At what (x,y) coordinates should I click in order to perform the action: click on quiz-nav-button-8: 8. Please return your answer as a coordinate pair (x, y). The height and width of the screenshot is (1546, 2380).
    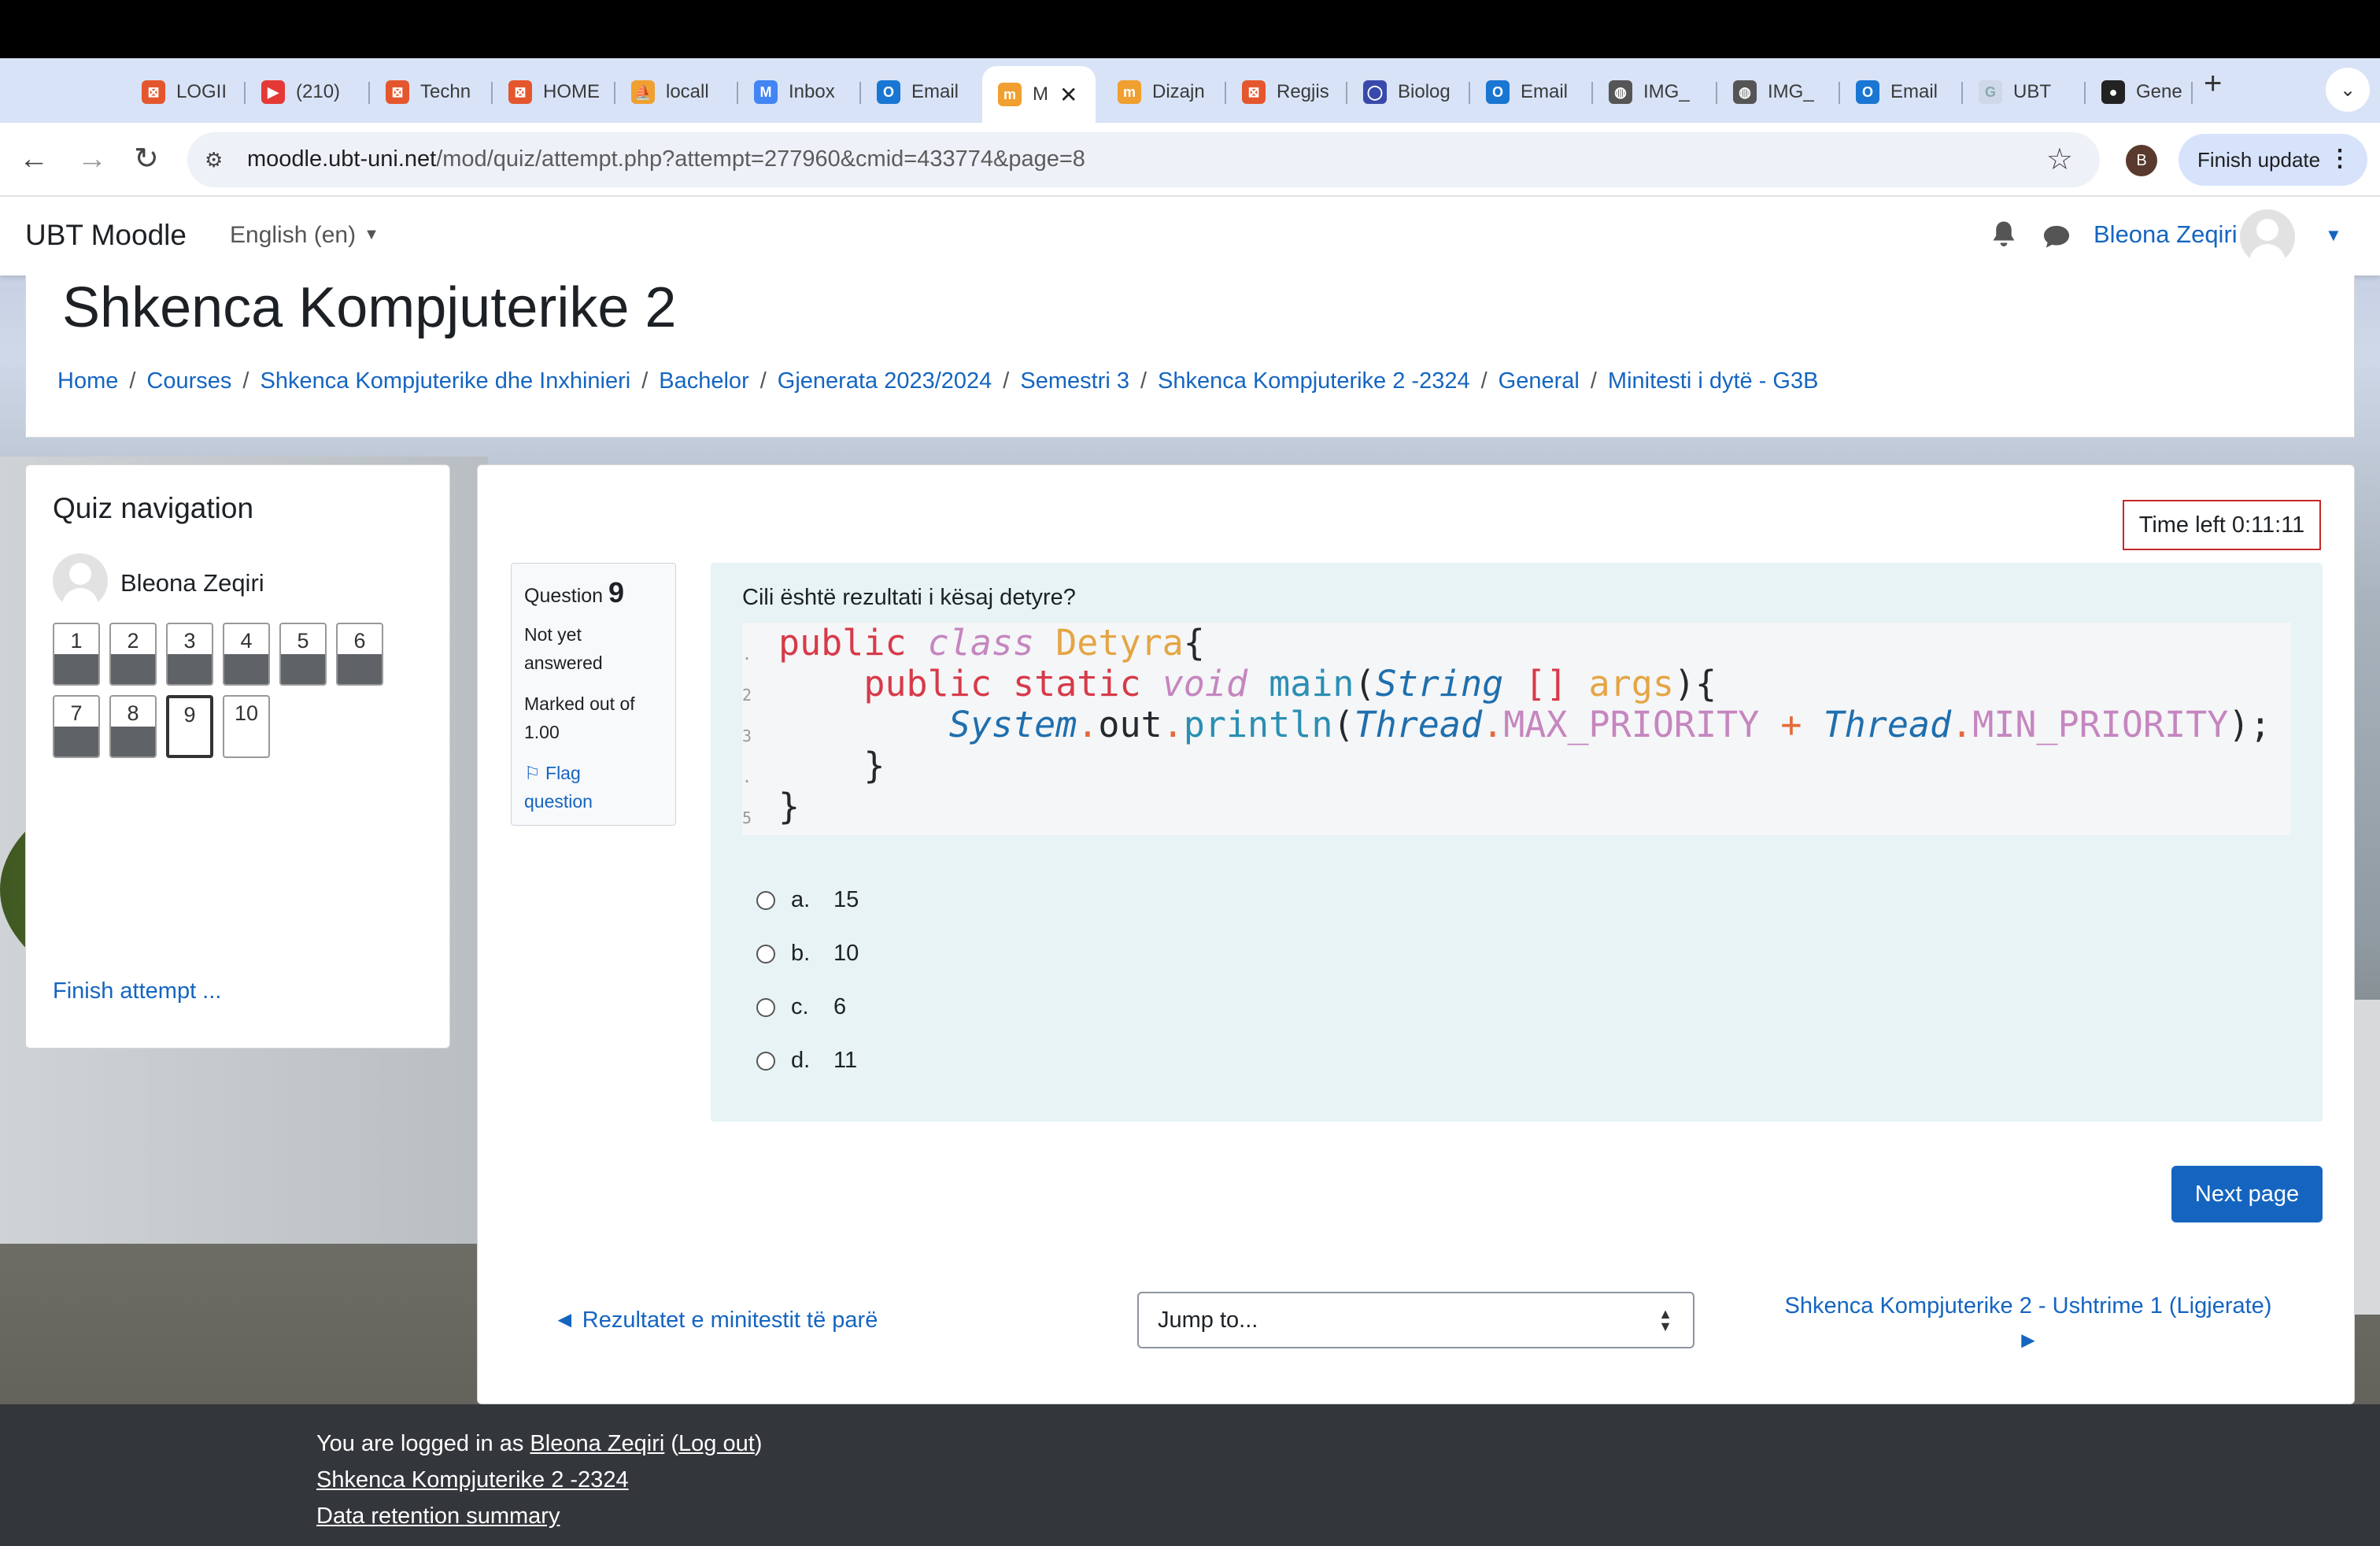
    Looking at the image, I should click on (133, 726).